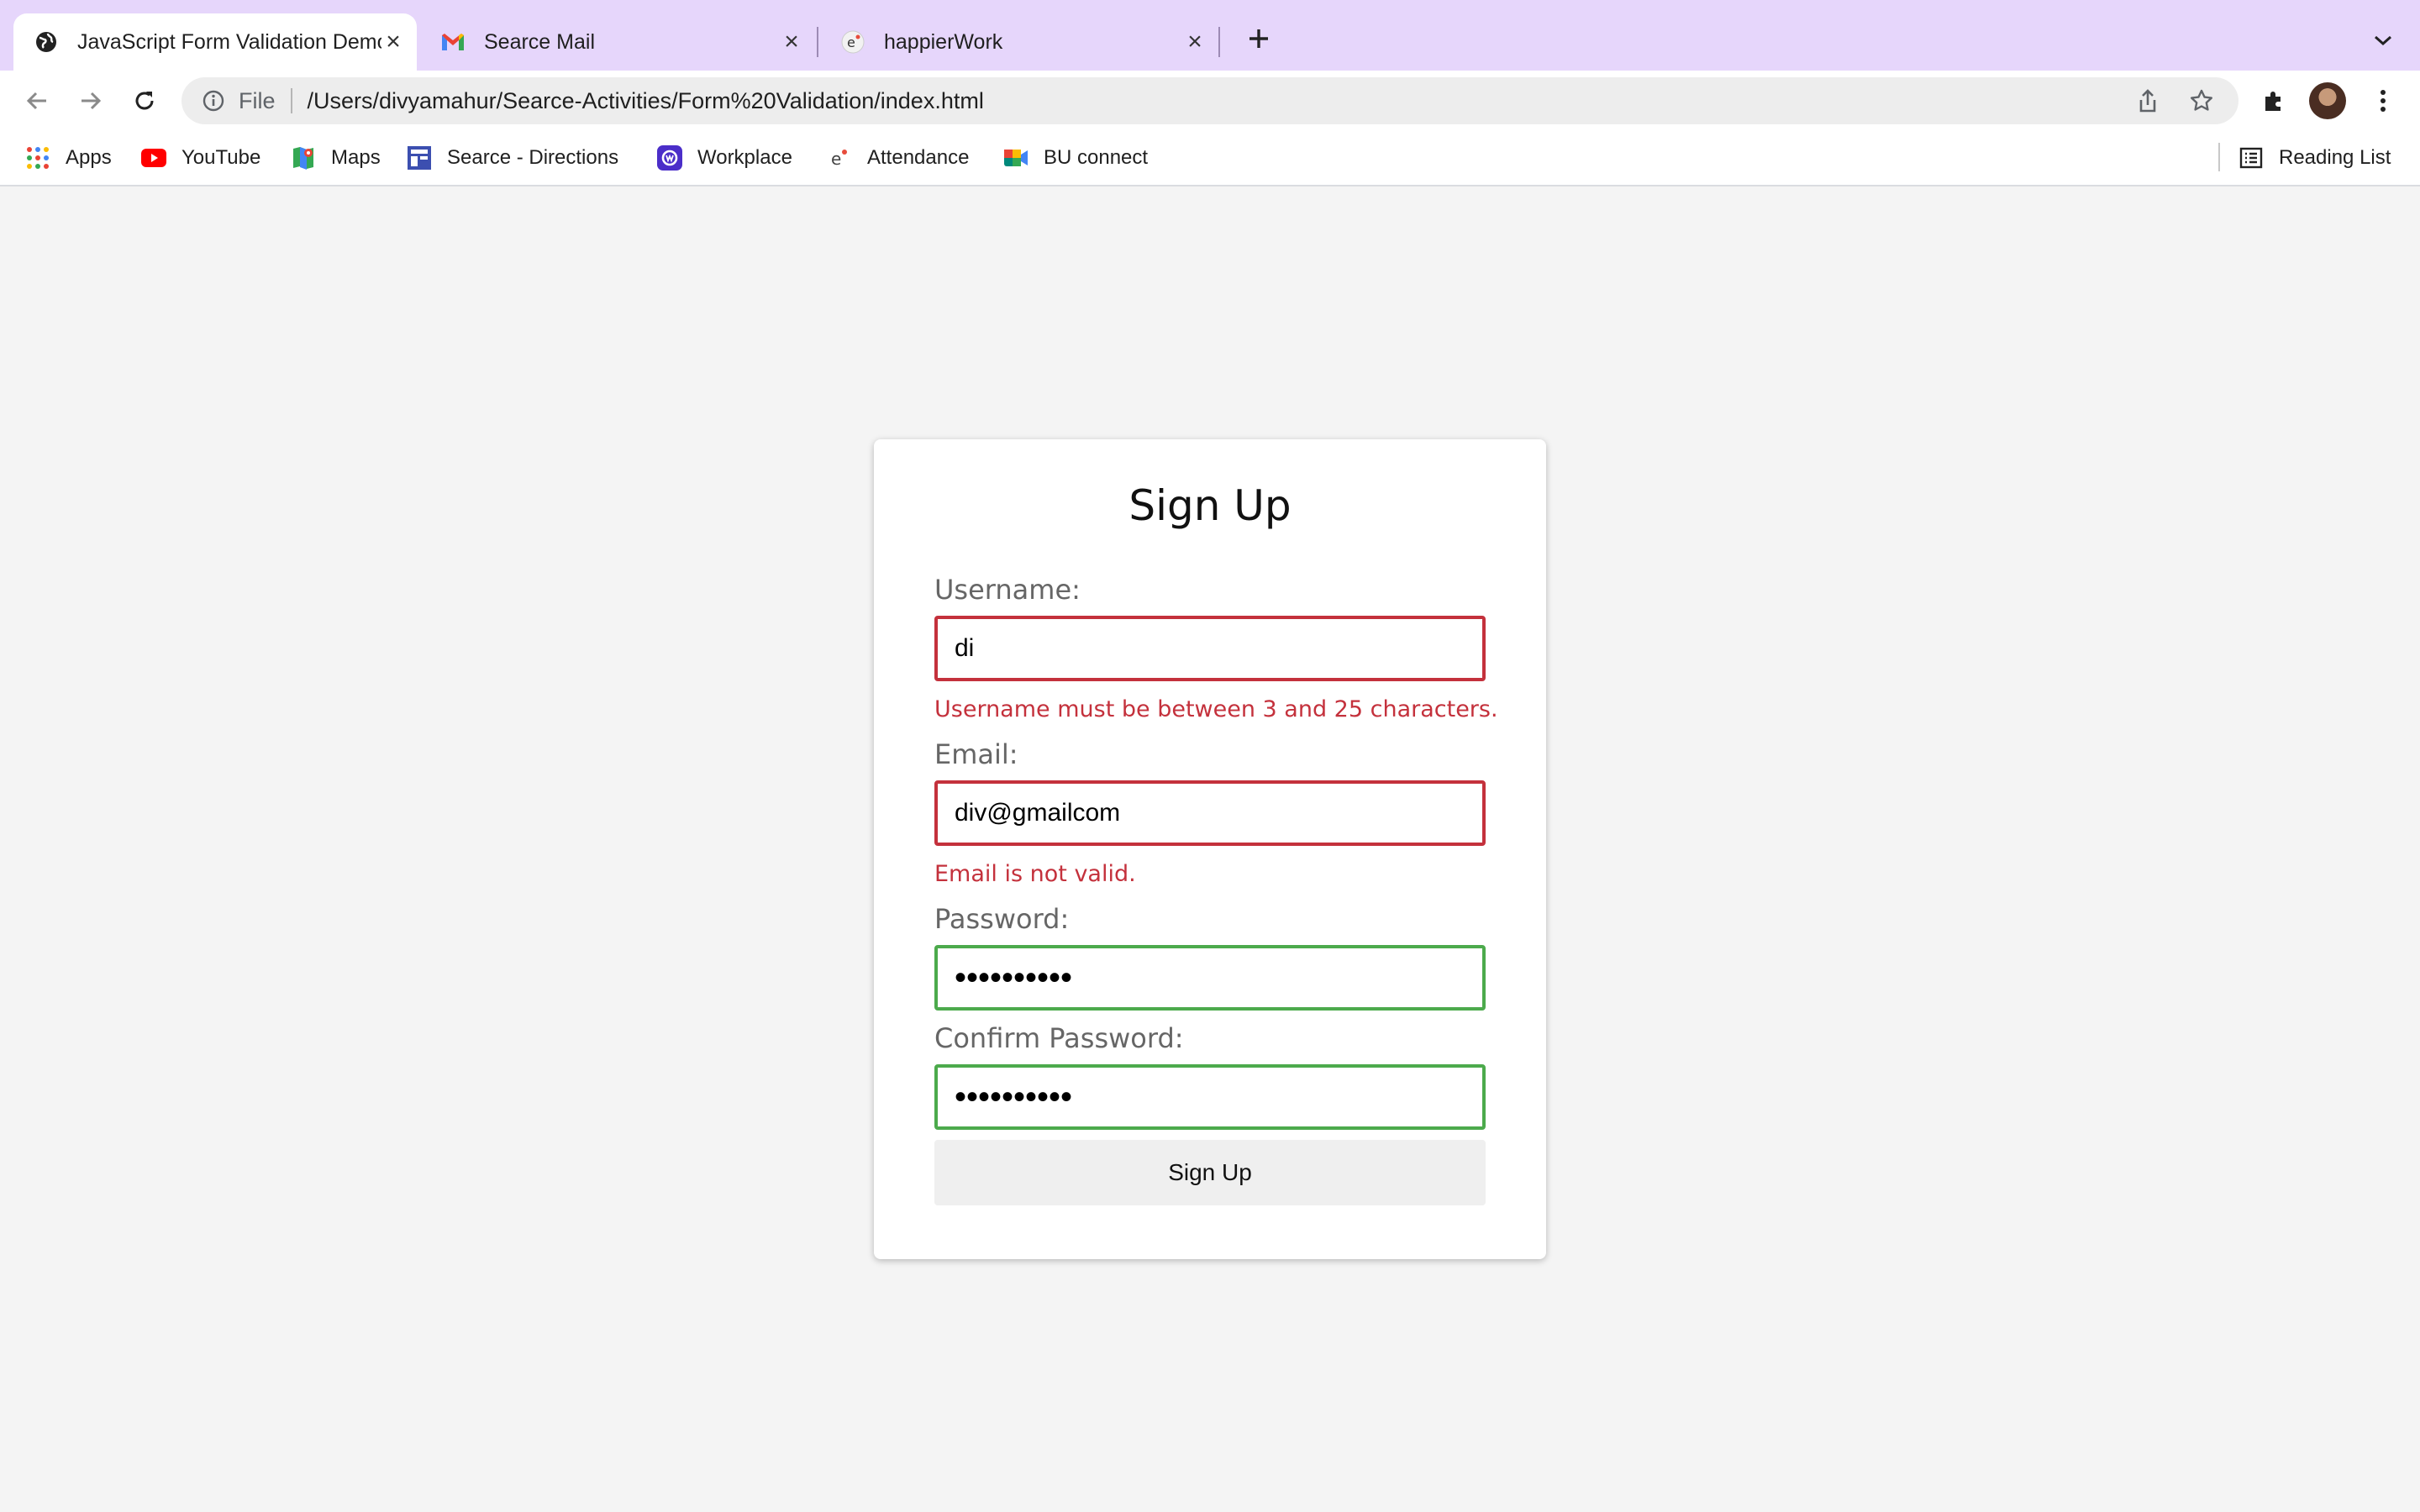 The width and height of the screenshot is (2420, 1512). What do you see at coordinates (744, 157) in the screenshot?
I see `bookmark-label: Workplace` at bounding box center [744, 157].